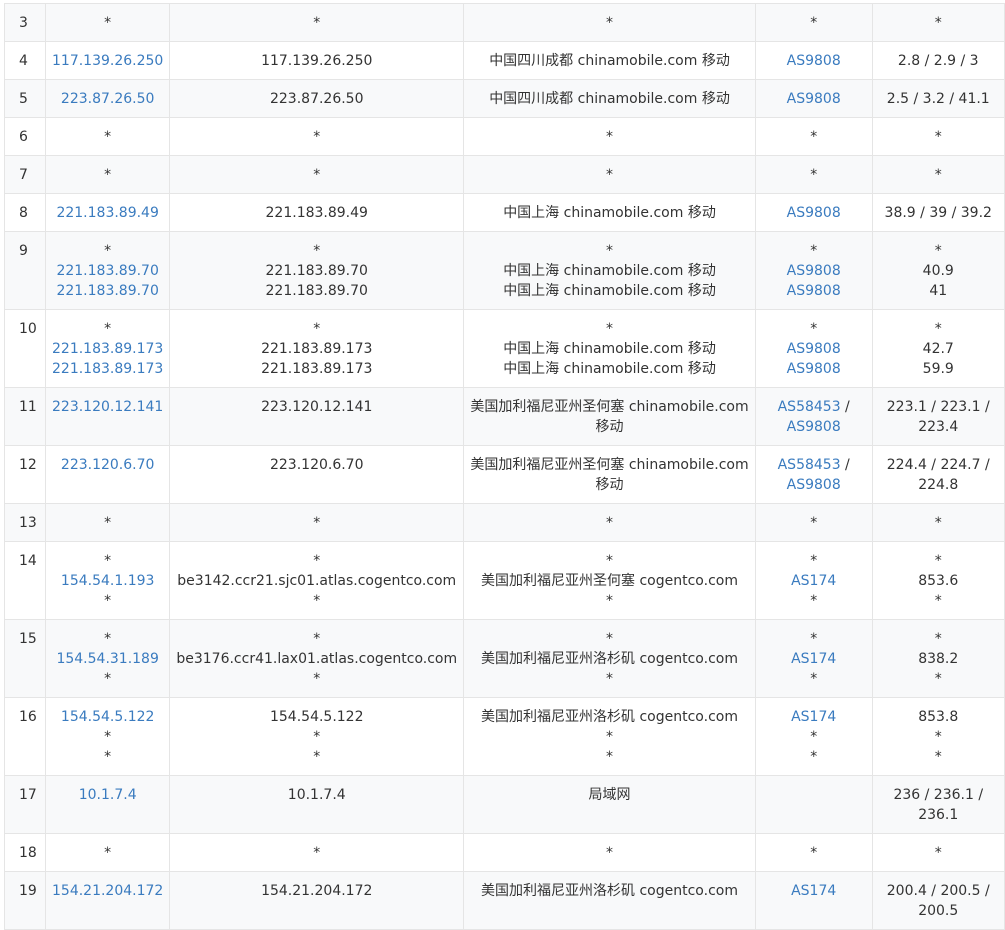  Describe the element at coordinates (938, 485) in the screenshot. I see `rtt-text: 224.8` at that location.